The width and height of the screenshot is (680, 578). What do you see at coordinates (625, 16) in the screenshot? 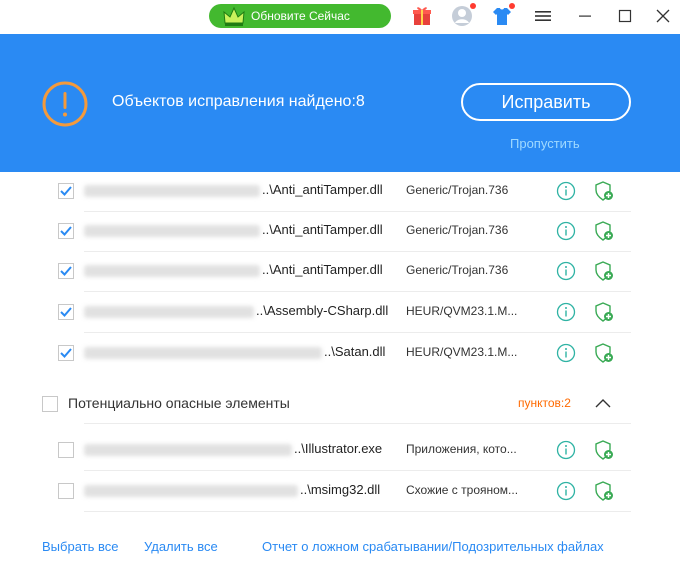
I see `maximize-icon` at bounding box center [625, 16].